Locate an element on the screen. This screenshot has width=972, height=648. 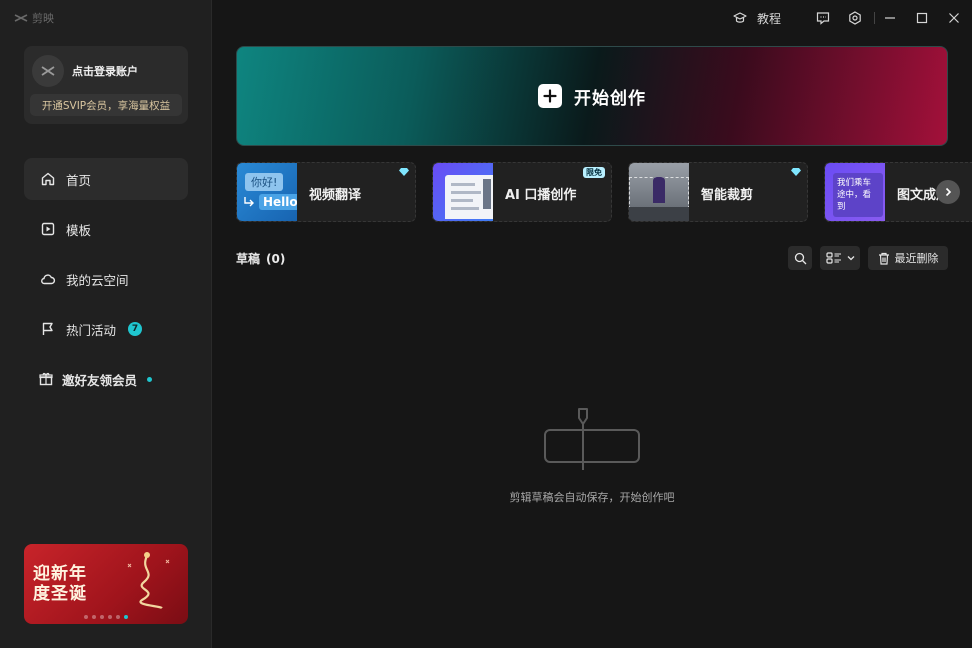
text-to-video-thumbnail: 我们乘车途中，看到 is located at coordinates (855, 192).